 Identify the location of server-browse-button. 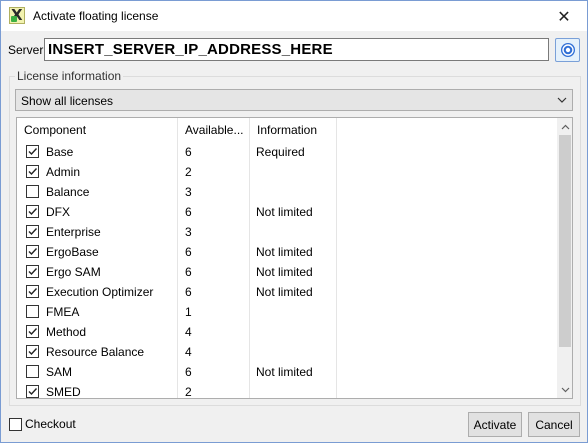
(567, 50).